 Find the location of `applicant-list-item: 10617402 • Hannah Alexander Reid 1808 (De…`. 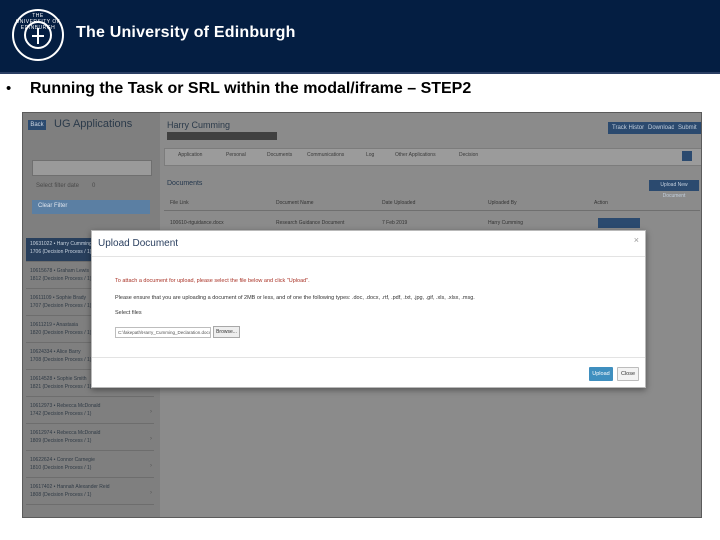

applicant-list-item: 10617402 • Hannah Alexander Reid 1808 (De… is located at coordinates (90, 493).